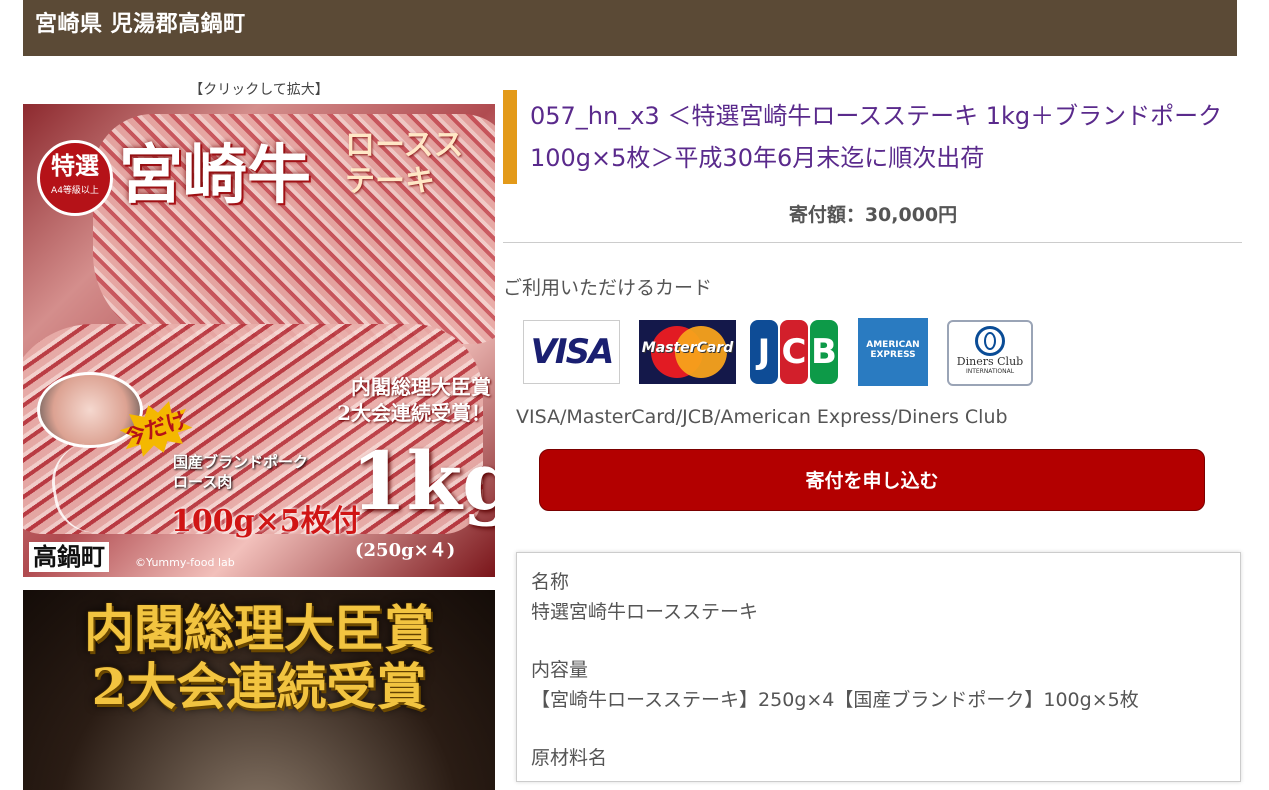  I want to click on diners-inner-icon, so click(990, 341).